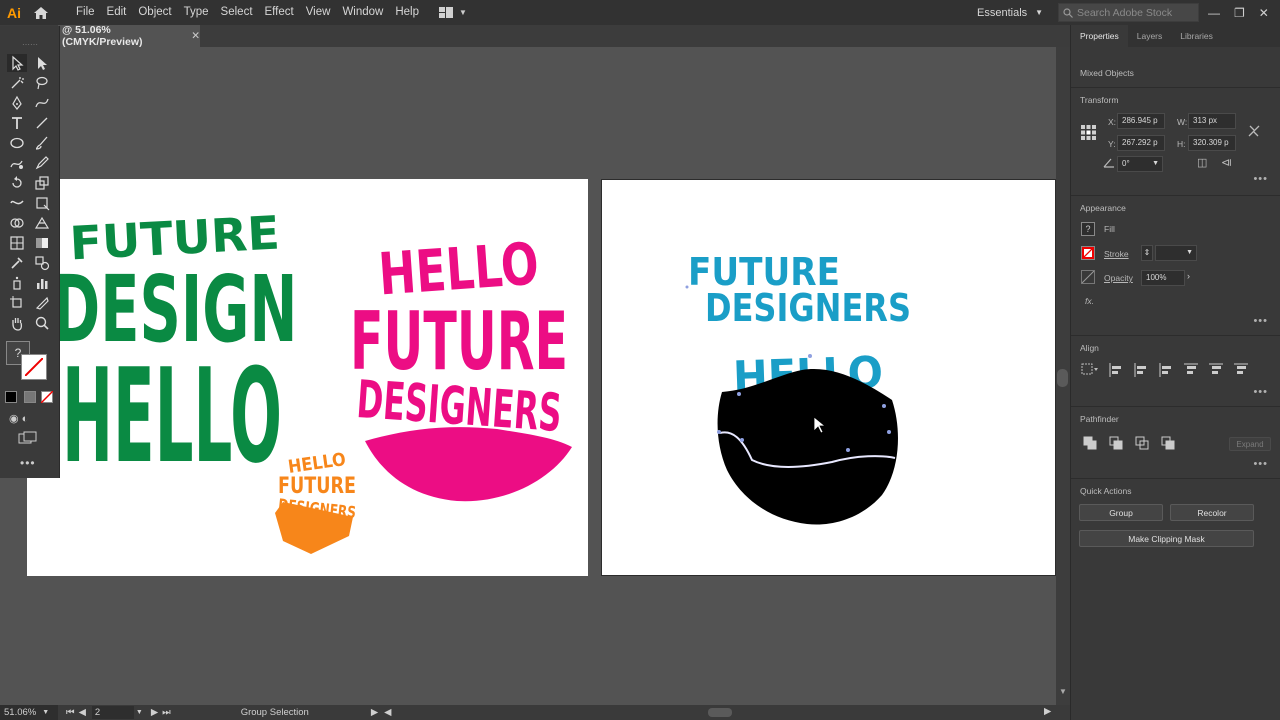  Describe the element at coordinates (407, 12) in the screenshot. I see `menu-help: Help` at that location.